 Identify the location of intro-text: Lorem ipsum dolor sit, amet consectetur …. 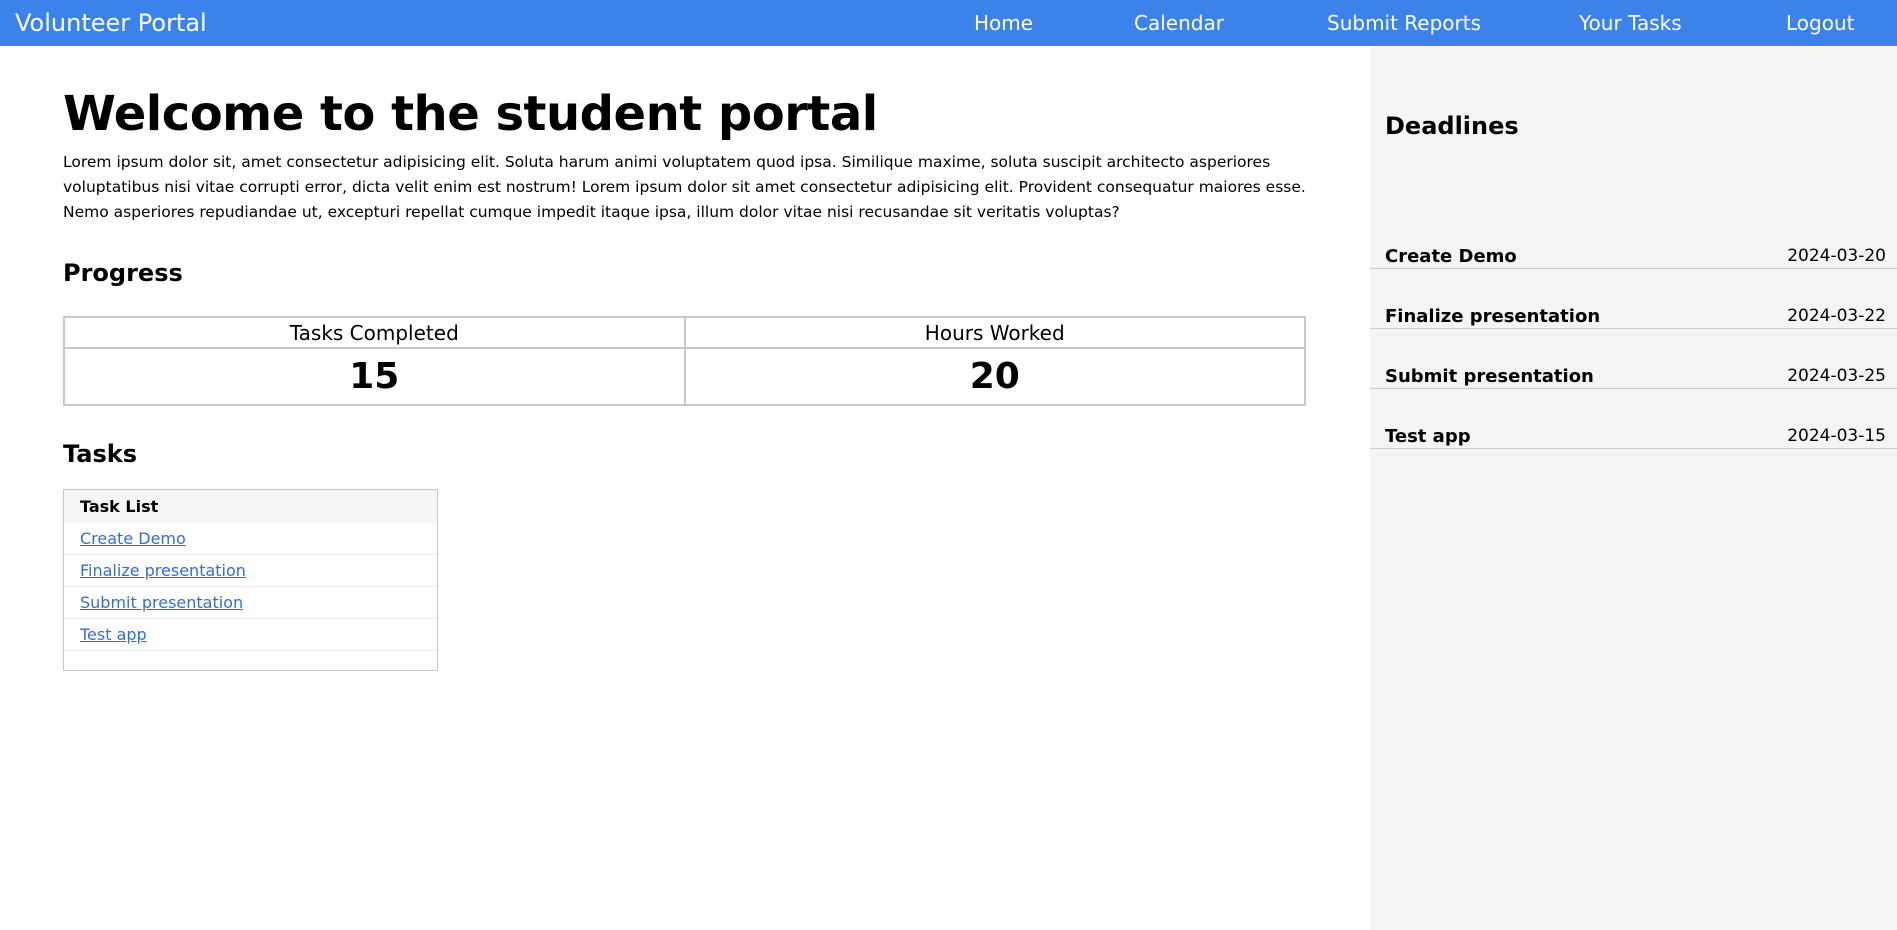
(684, 187).